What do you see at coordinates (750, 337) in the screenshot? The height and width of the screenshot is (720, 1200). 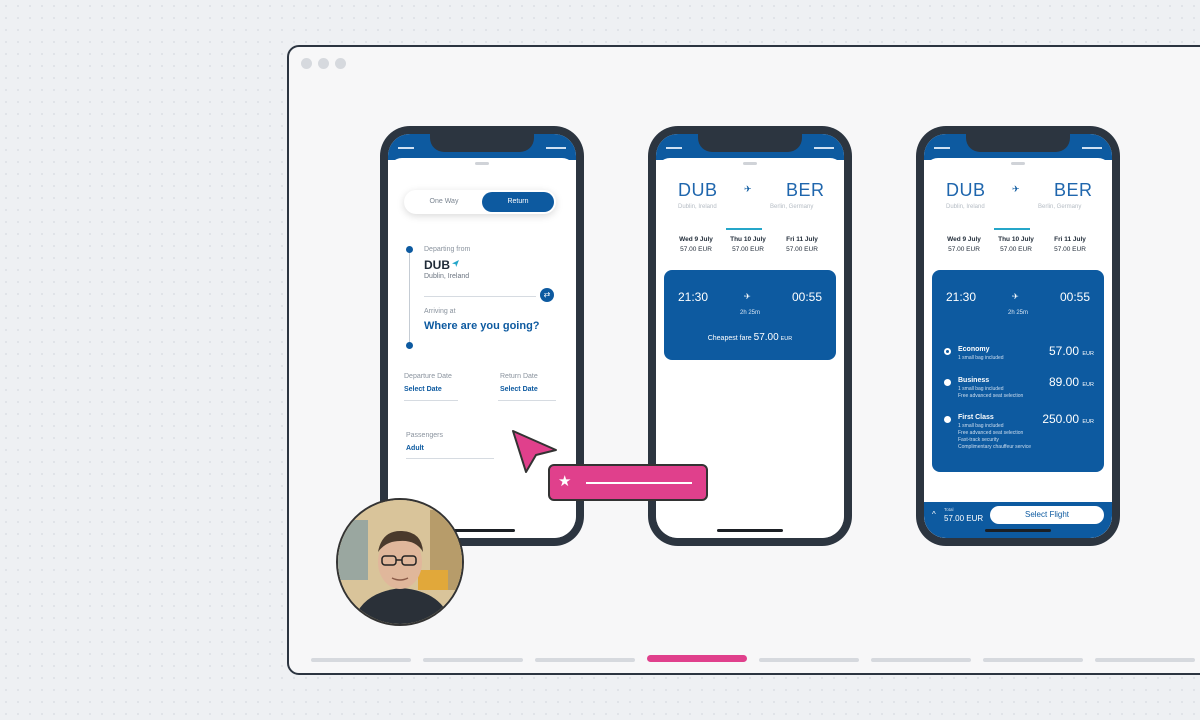 I see `cheapest-fare: Cheapest fare 57.00 EUR` at bounding box center [750, 337].